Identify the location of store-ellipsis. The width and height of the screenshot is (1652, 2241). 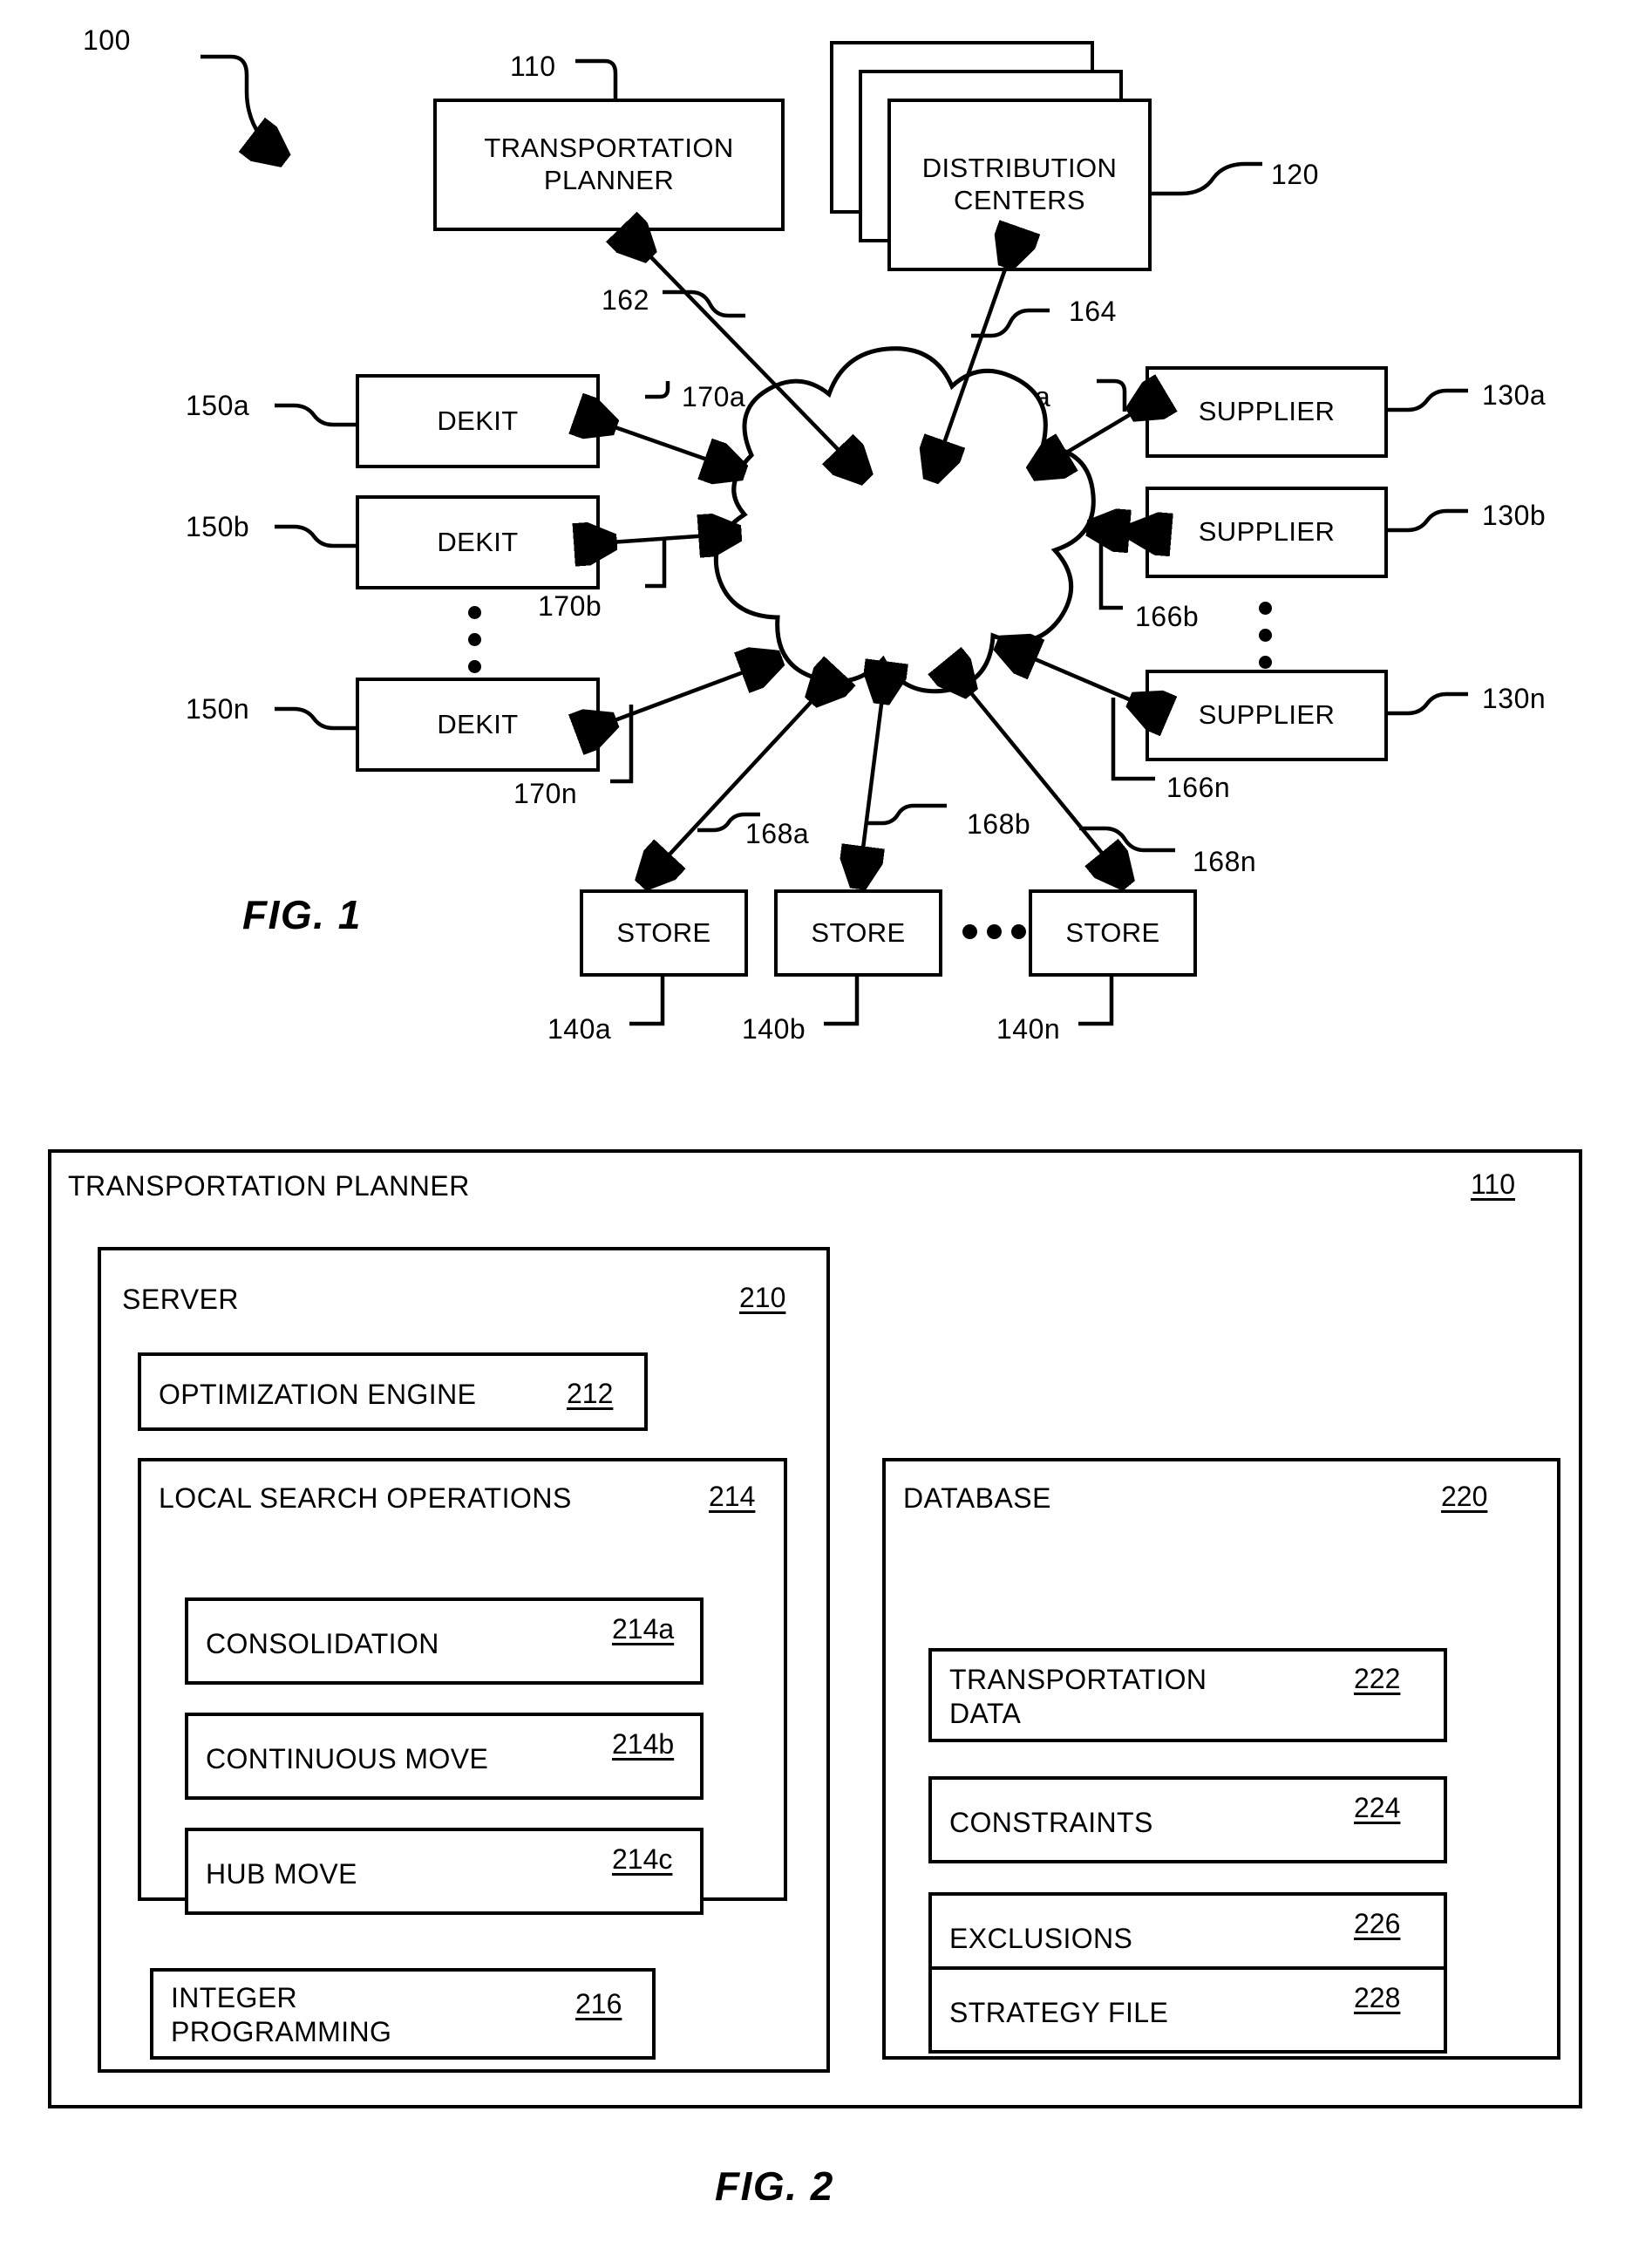
(994, 931).